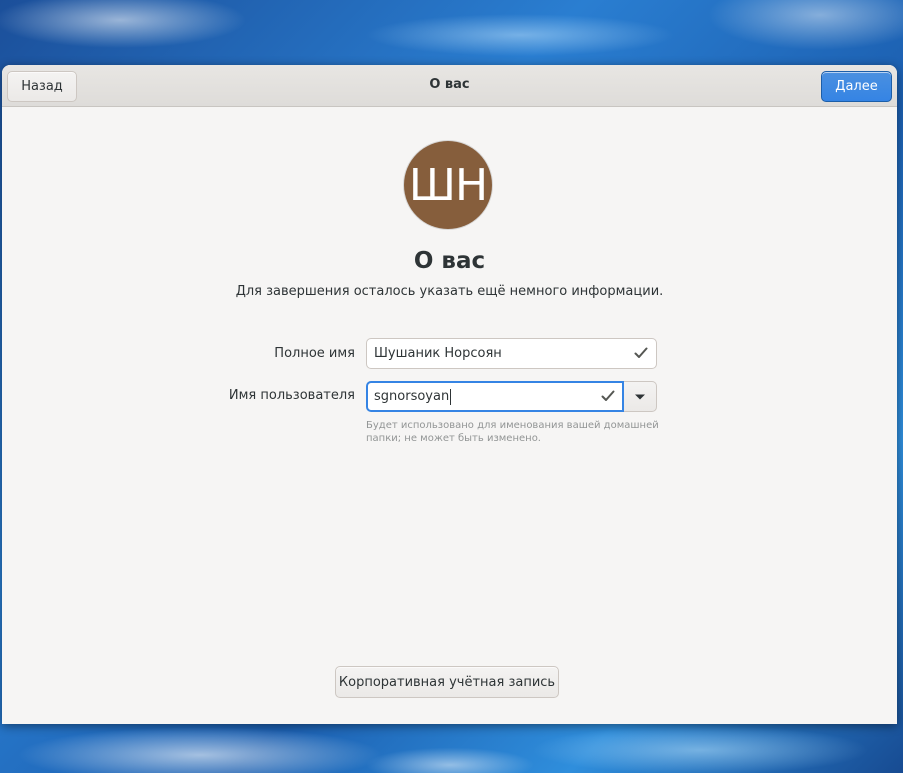 Image resolution: width=903 pixels, height=773 pixels. Describe the element at coordinates (412, 396) in the screenshot. I see `username-value: sgnorsoyan` at that location.